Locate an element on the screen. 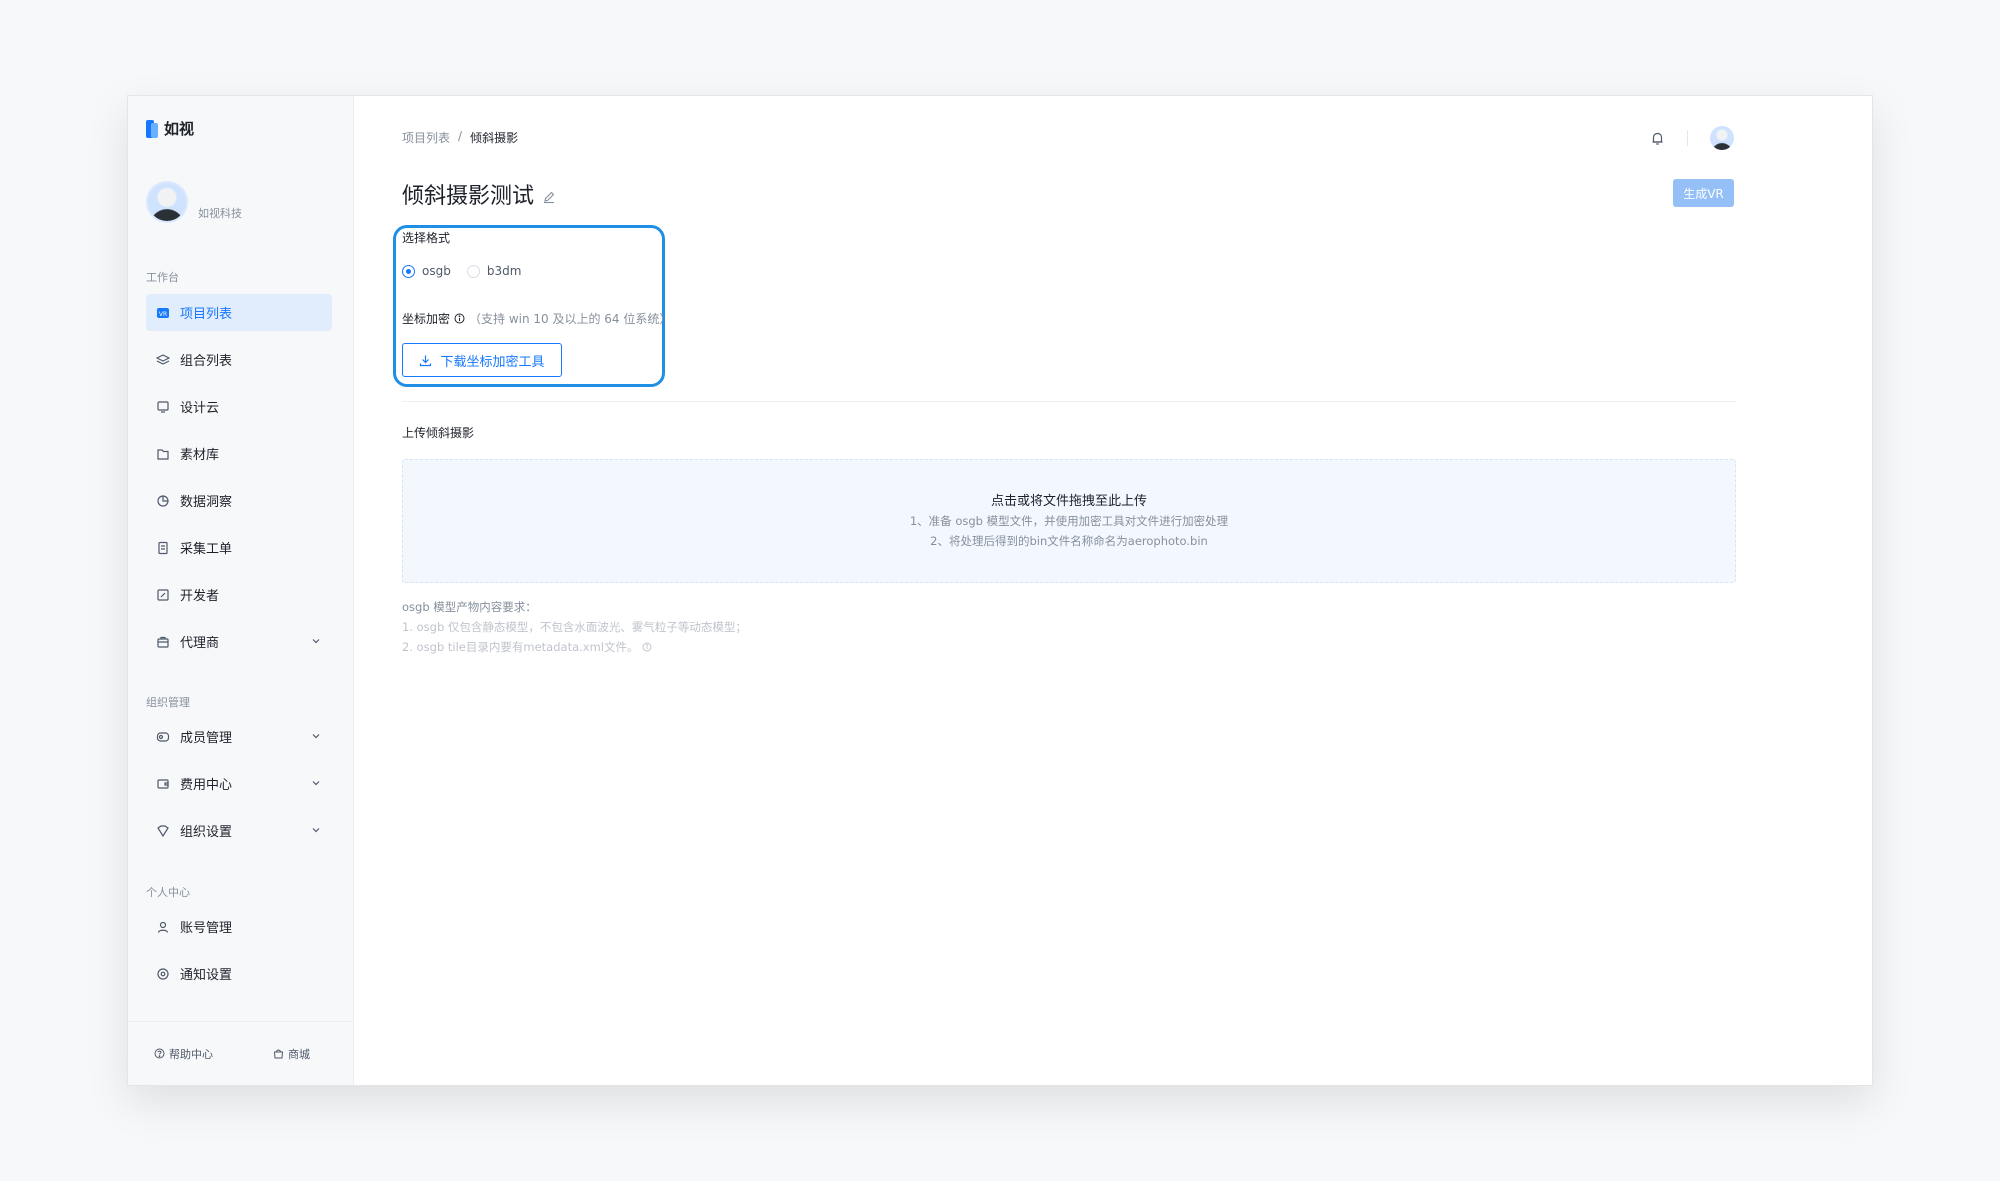  help-icon is located at coordinates (159, 1053).